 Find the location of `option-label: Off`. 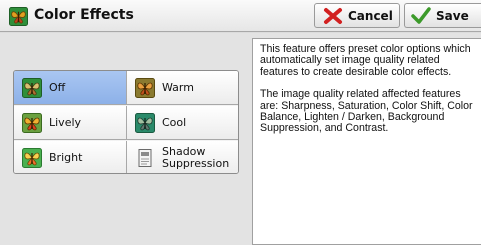

option-label: Off is located at coordinates (57, 87).